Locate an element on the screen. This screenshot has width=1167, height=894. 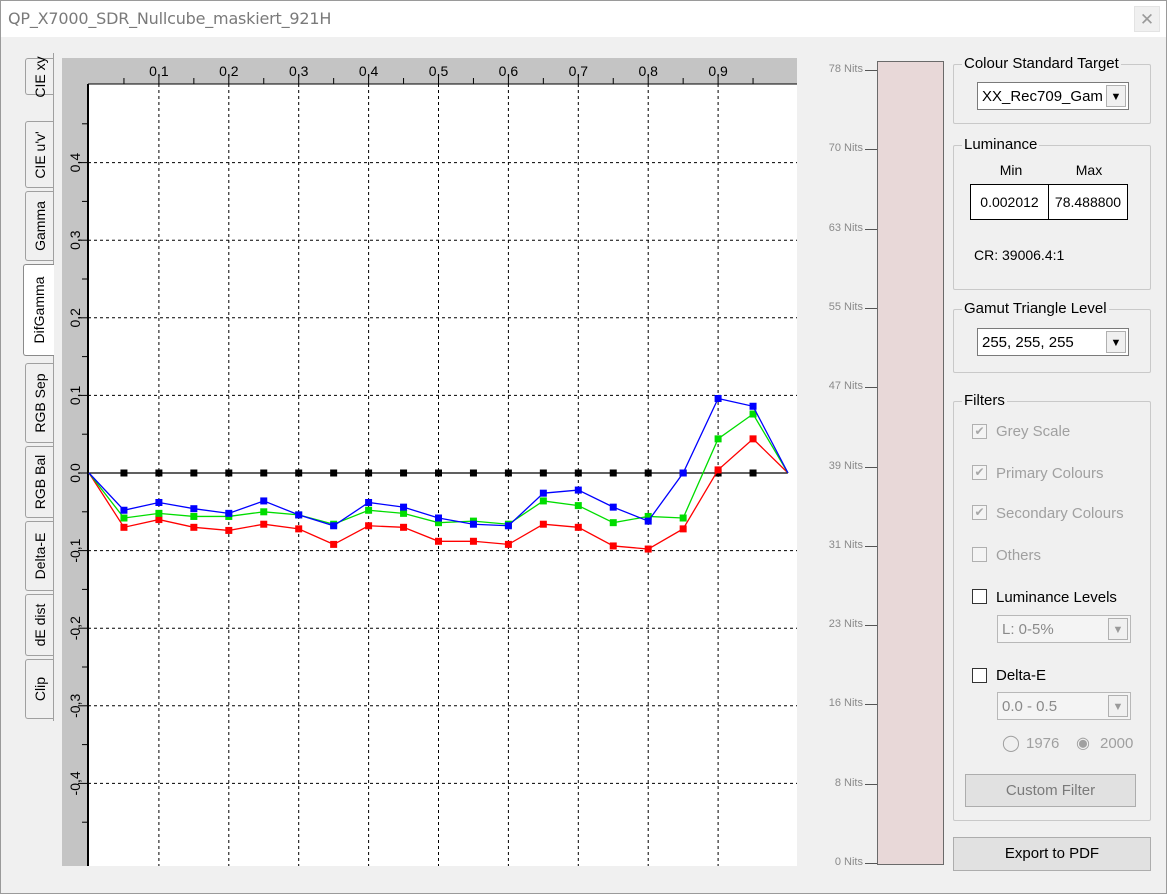
tab-label: RGB Sep is located at coordinates (39, 403).